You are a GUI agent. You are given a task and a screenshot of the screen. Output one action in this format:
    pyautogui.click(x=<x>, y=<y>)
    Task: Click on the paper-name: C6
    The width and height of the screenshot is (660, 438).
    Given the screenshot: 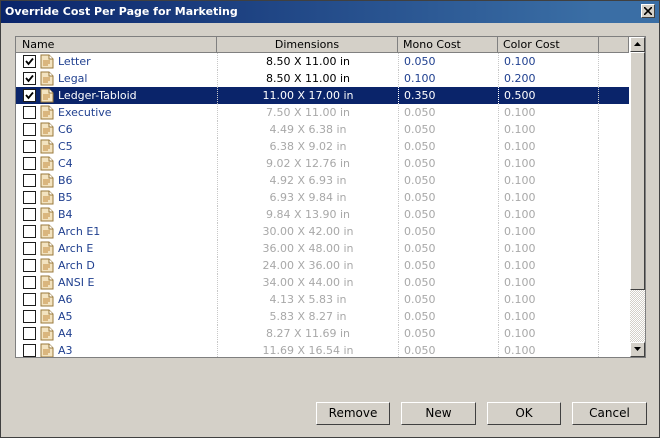 What is the action you would take?
    pyautogui.click(x=65, y=129)
    